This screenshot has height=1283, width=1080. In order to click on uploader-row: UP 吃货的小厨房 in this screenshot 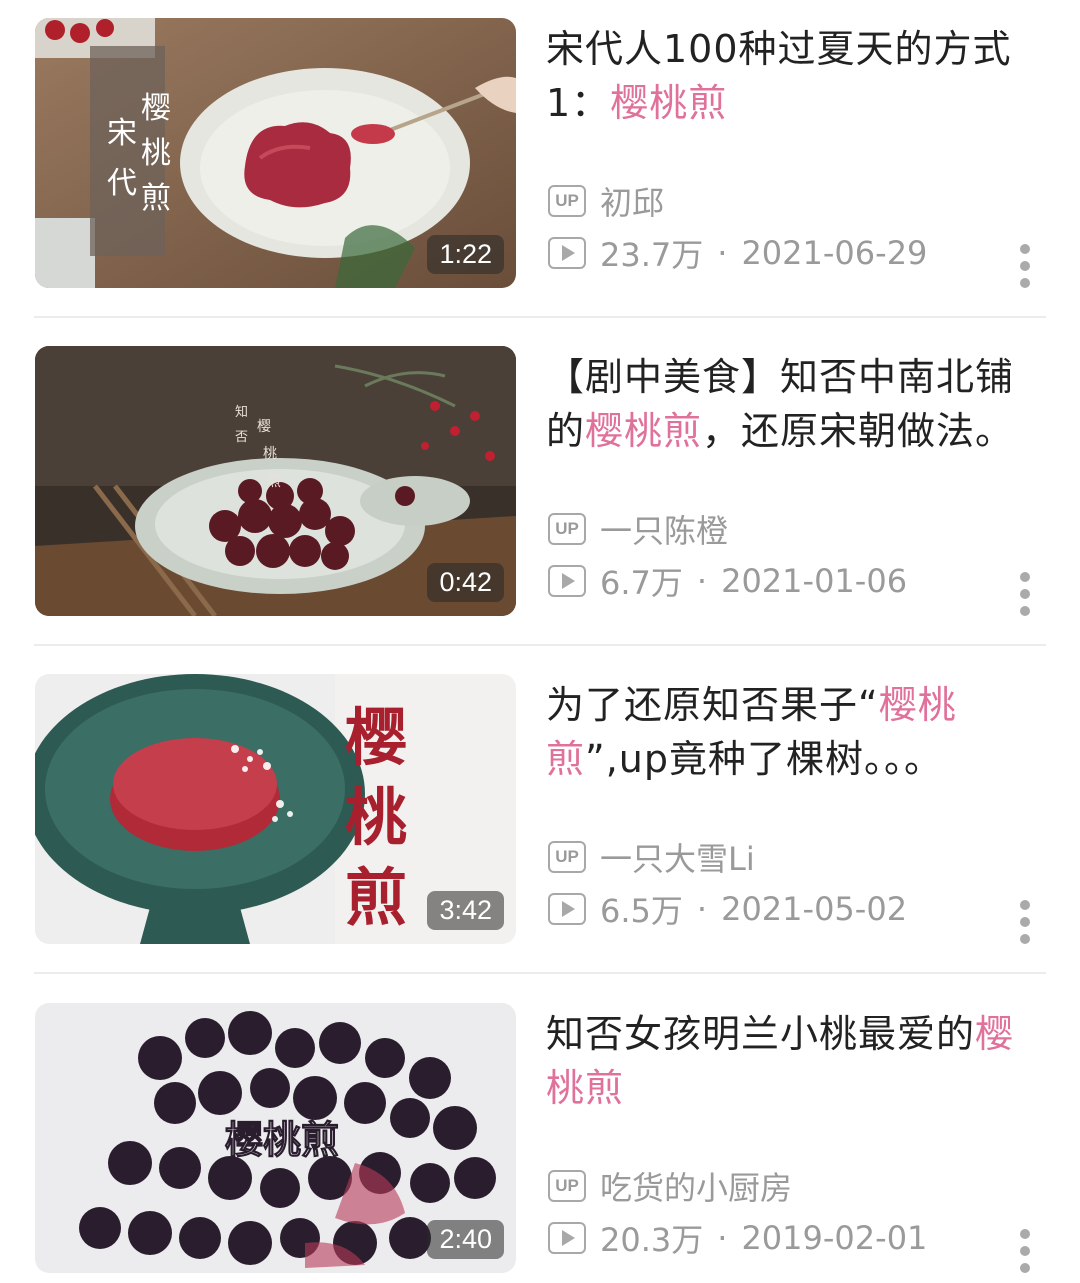, I will do `click(670, 1186)`.